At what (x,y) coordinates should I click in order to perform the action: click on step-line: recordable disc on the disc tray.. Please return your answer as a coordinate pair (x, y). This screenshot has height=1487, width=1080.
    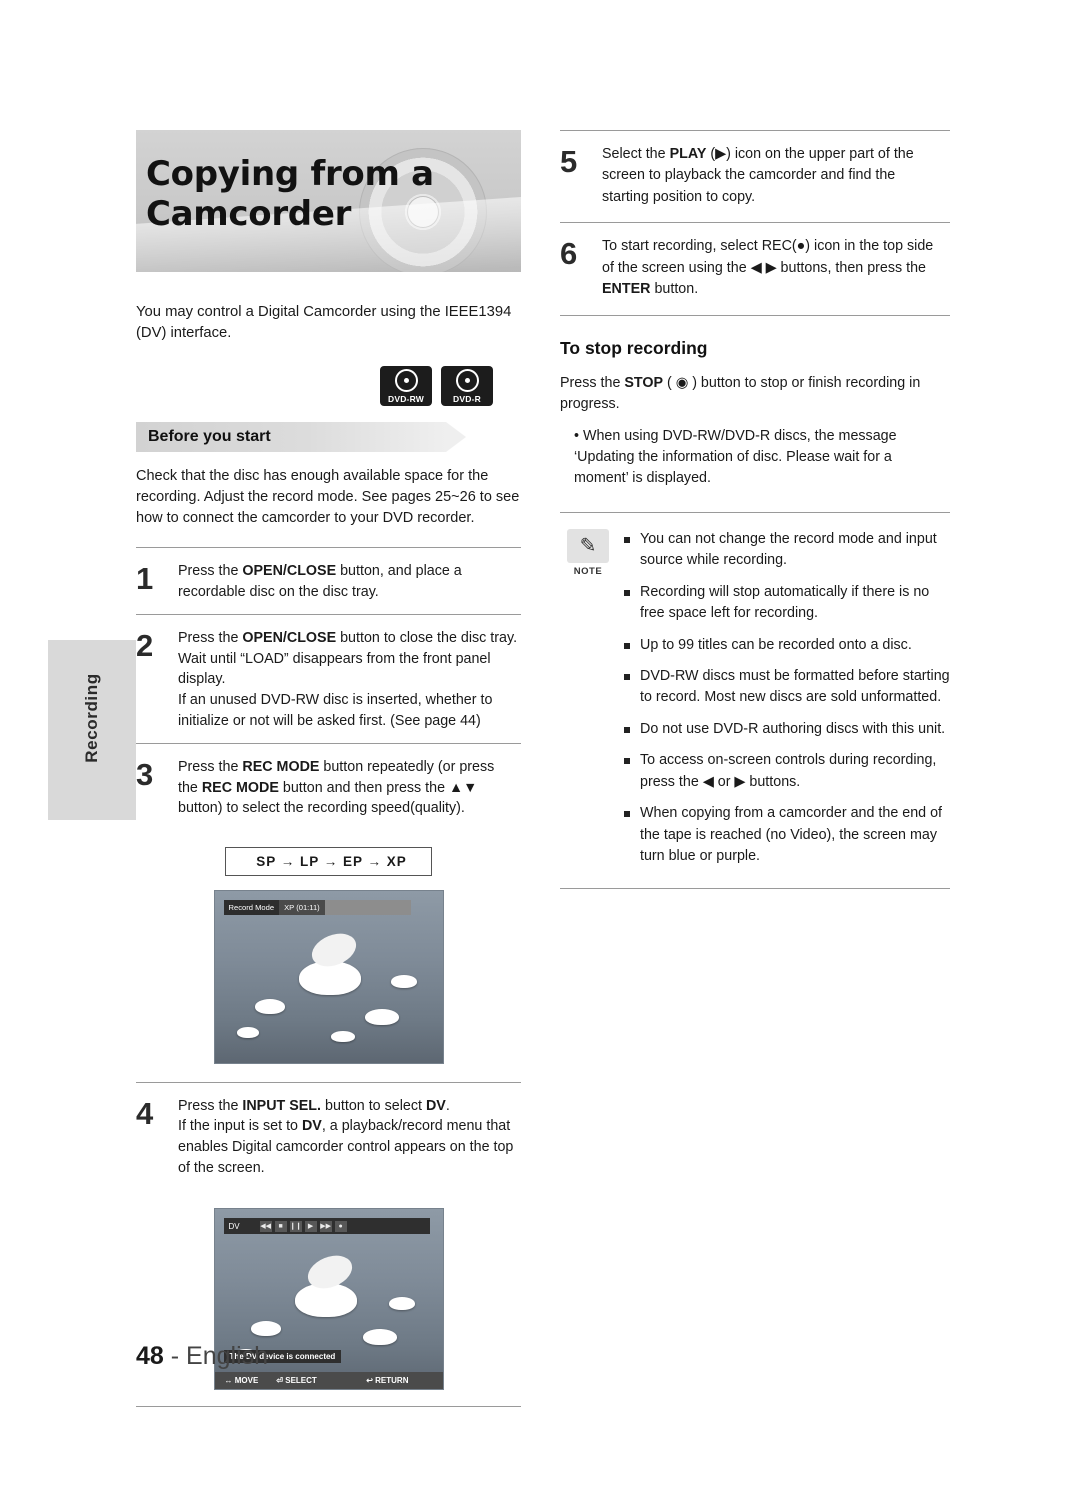
    Looking at the image, I should click on (278, 591).